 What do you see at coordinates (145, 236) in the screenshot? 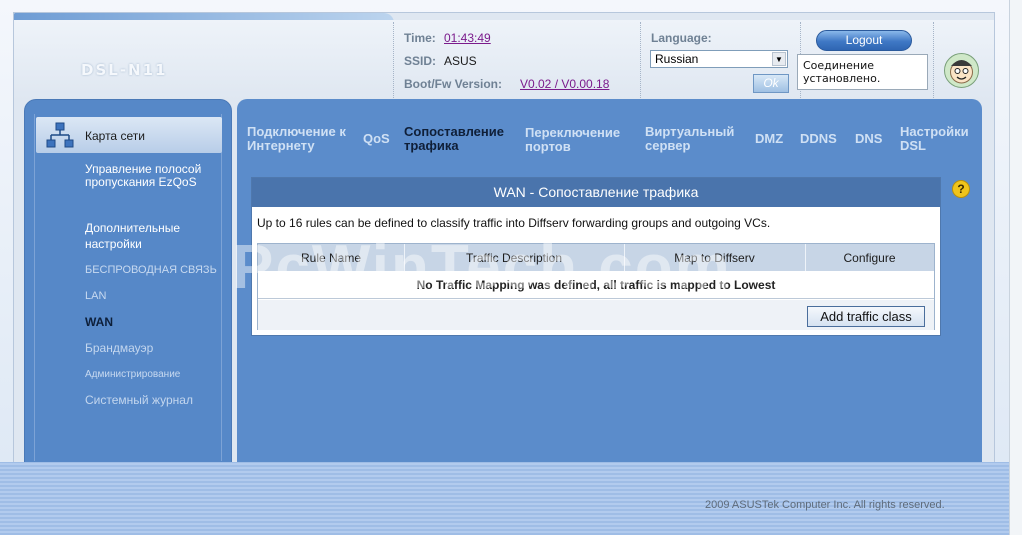
I see `sidebar-item-advanced-settings: Дополнительные настройки` at bounding box center [145, 236].